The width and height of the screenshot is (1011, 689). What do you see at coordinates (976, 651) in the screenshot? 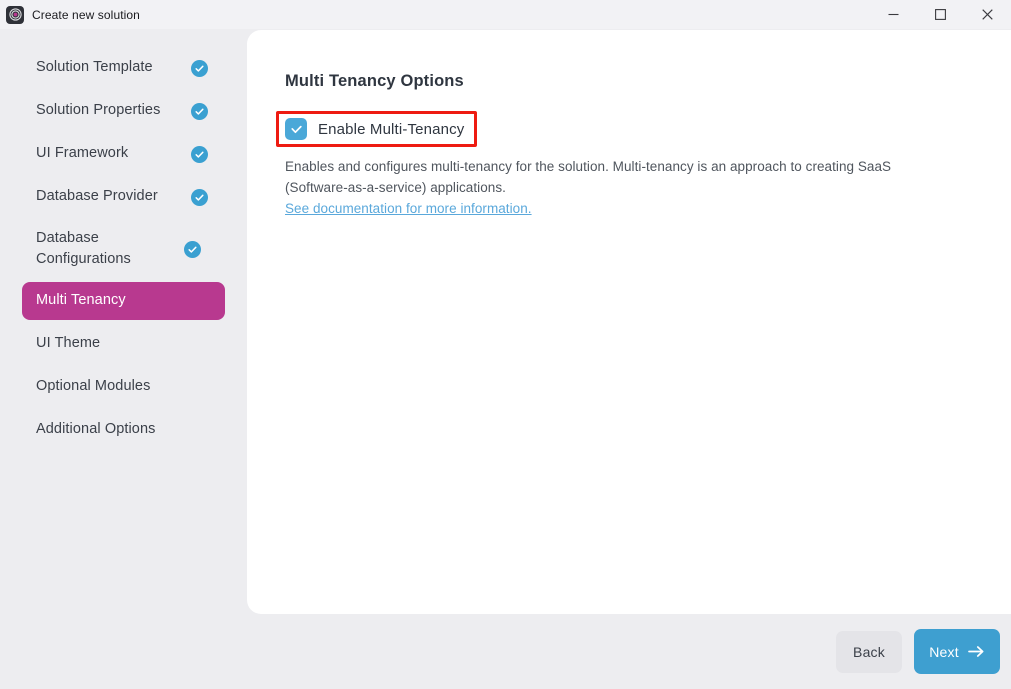
I see `arrow-right-icon` at bounding box center [976, 651].